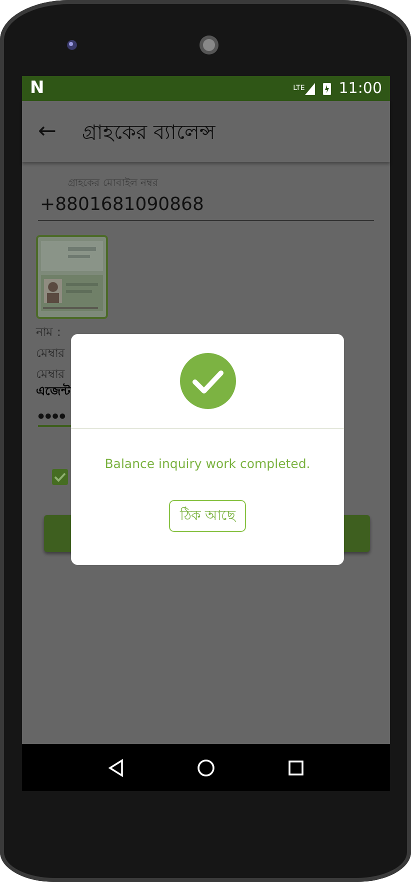 The image size is (411, 882). I want to click on recents-icon, so click(296, 768).